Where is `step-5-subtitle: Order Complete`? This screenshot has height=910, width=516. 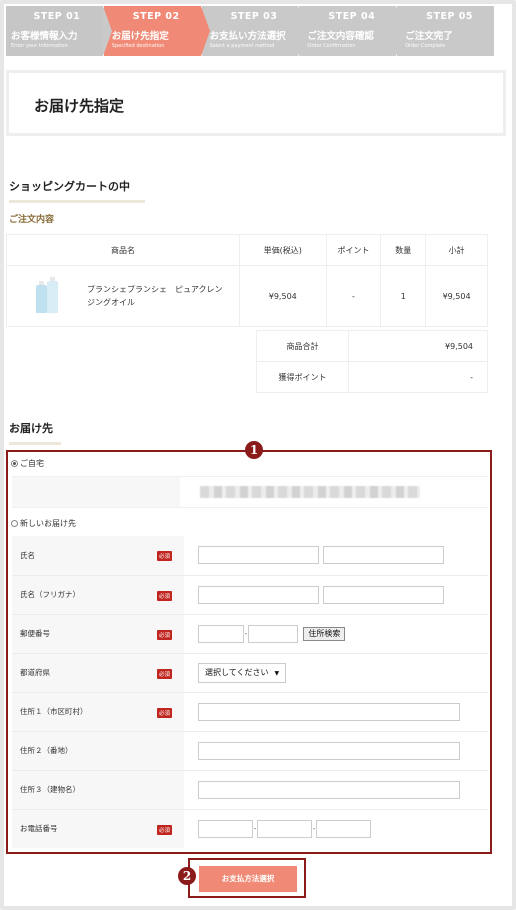
step-5-subtitle: Order Complete is located at coordinates (425, 46).